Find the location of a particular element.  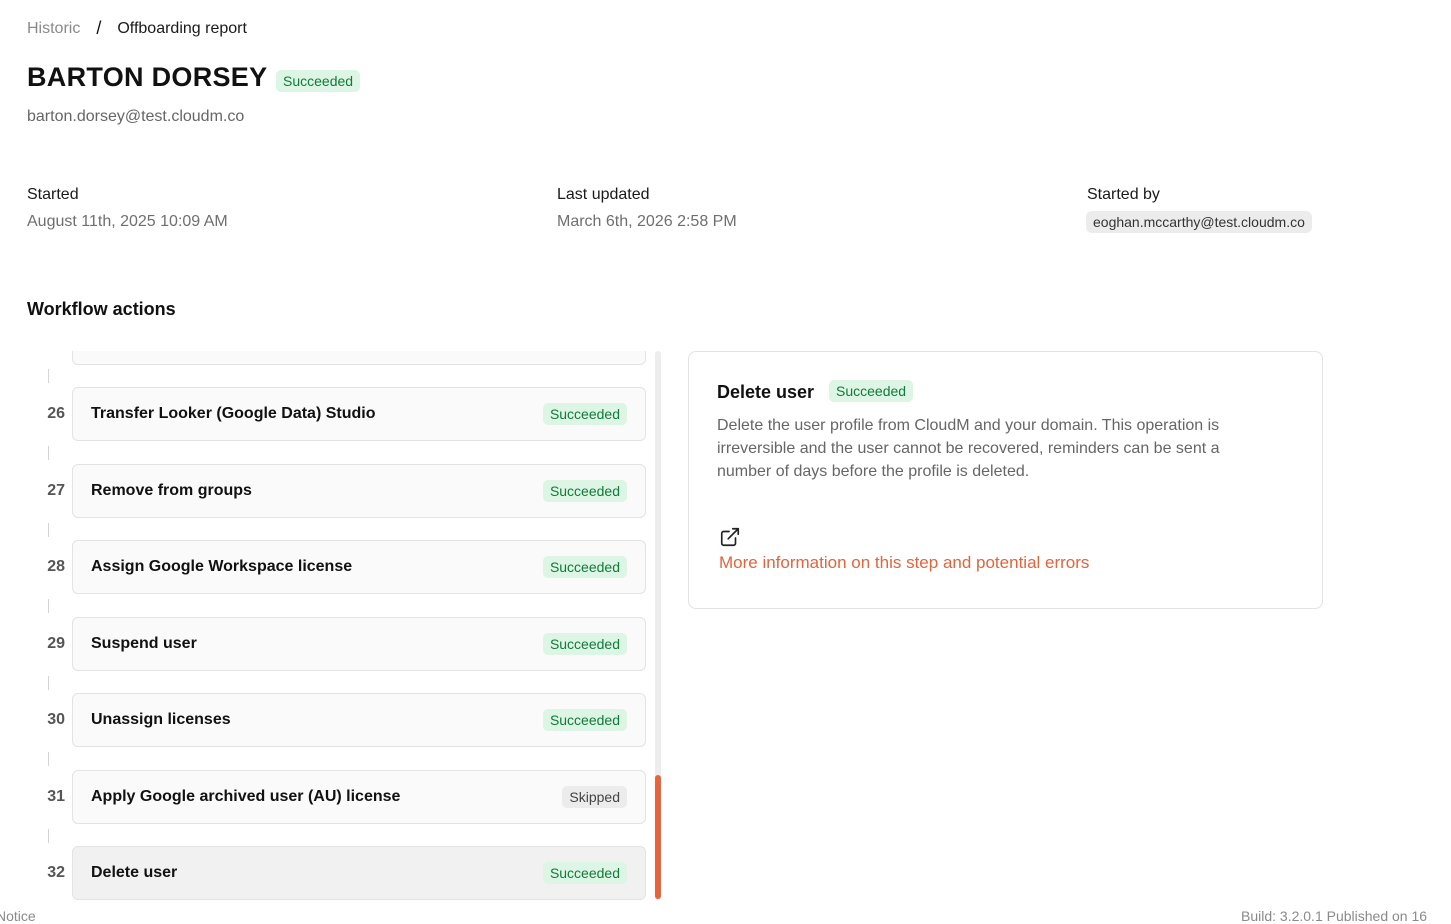

workflow-actions-title: Workflow actions is located at coordinates (101, 309).